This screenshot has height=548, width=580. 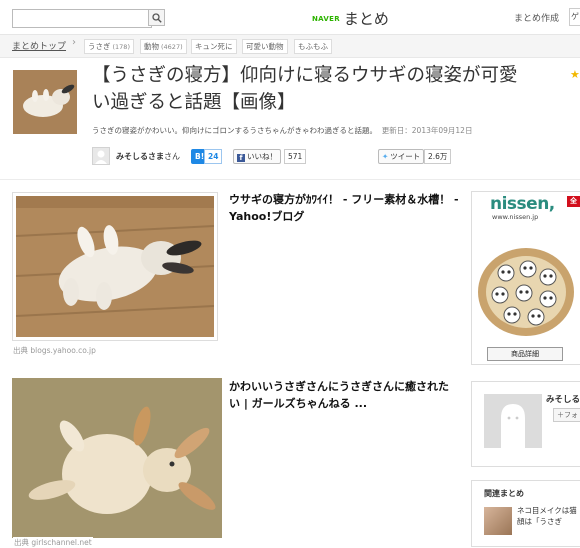 I want to click on facebook-like-button: f いいね！, so click(x=257, y=156).